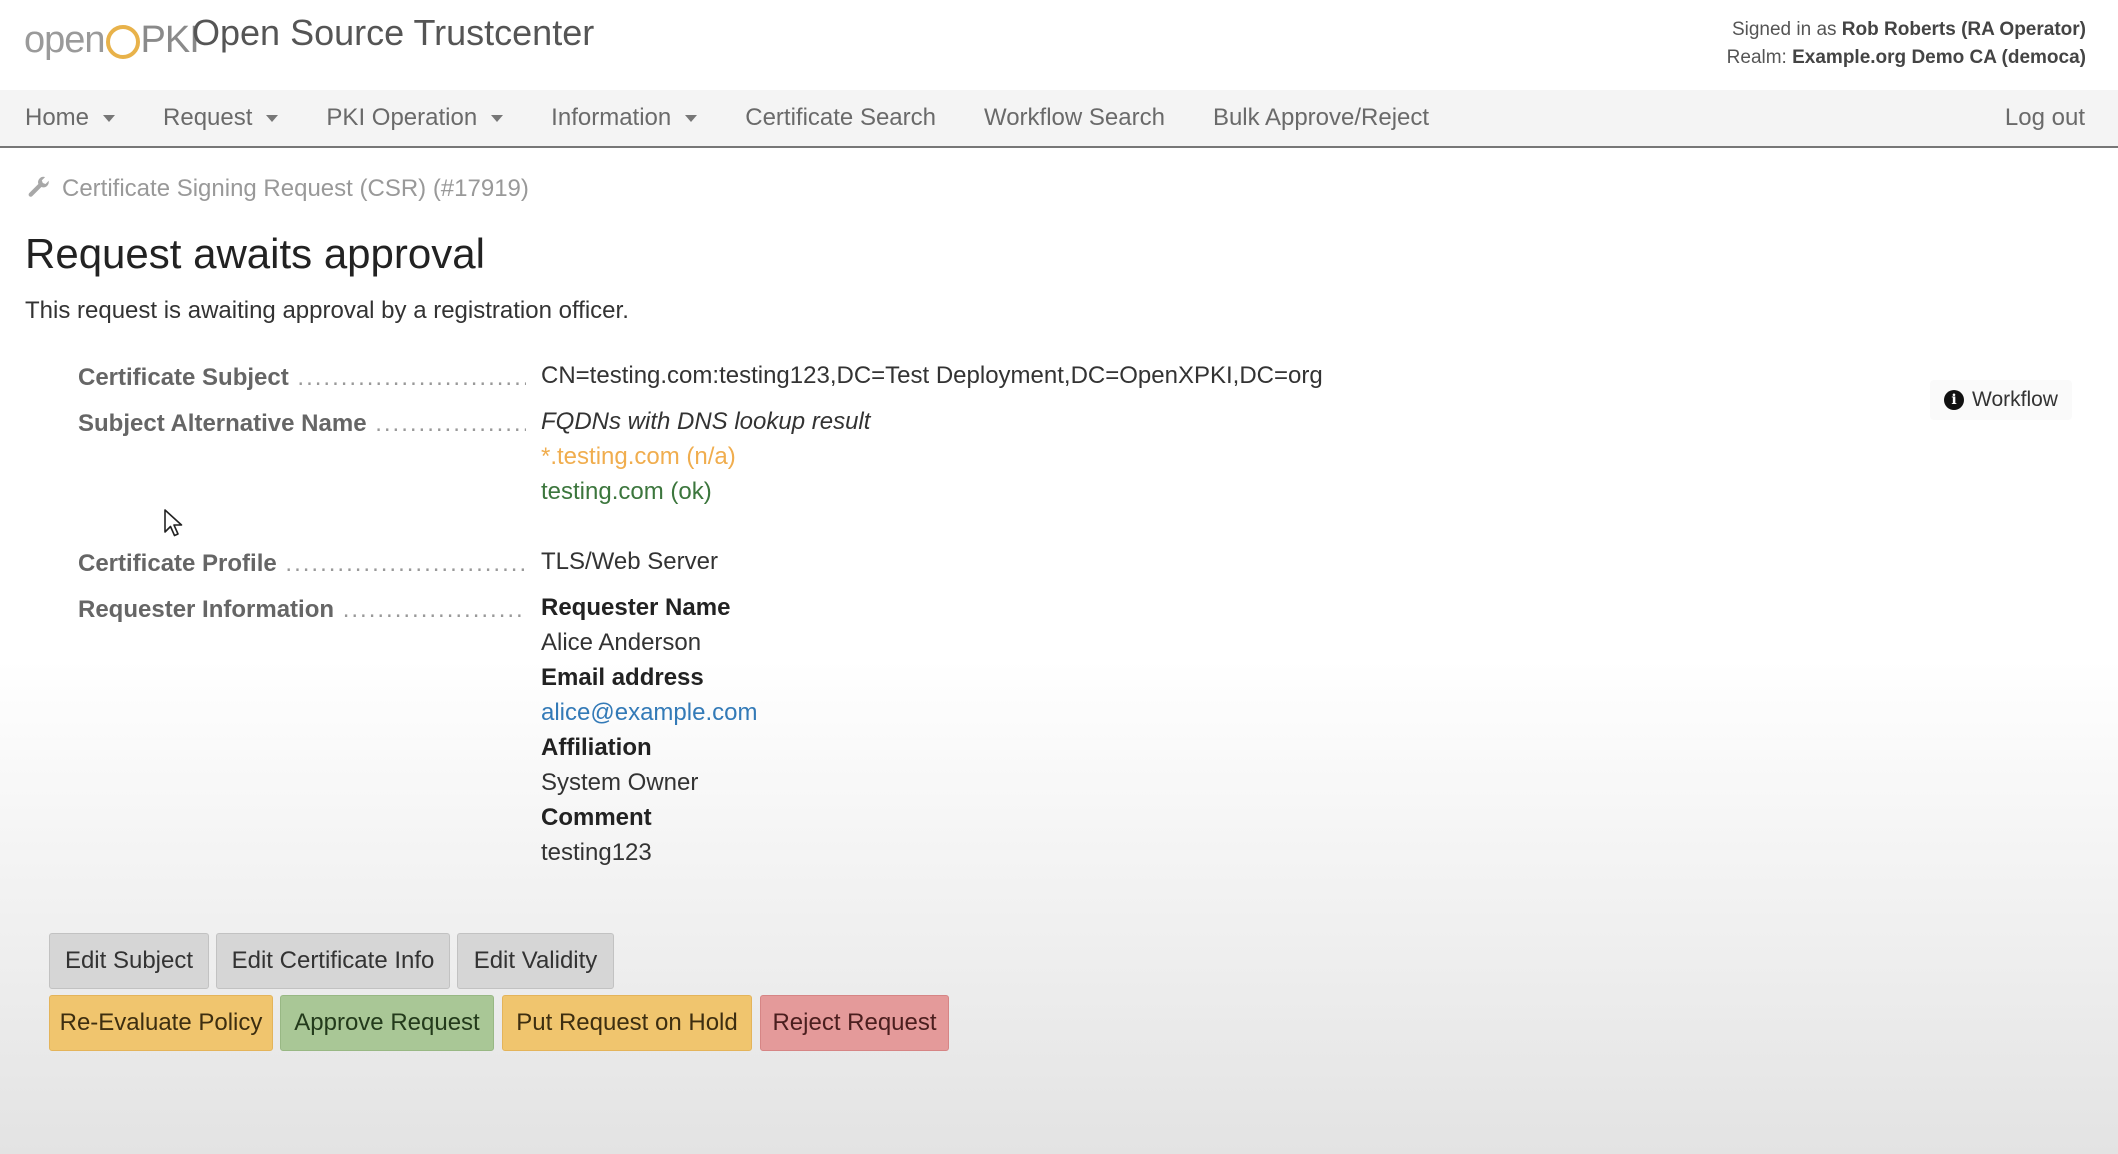 The width and height of the screenshot is (2118, 1154). Describe the element at coordinates (621, 642) in the screenshot. I see `requester-name-value: Alice Anderson` at that location.